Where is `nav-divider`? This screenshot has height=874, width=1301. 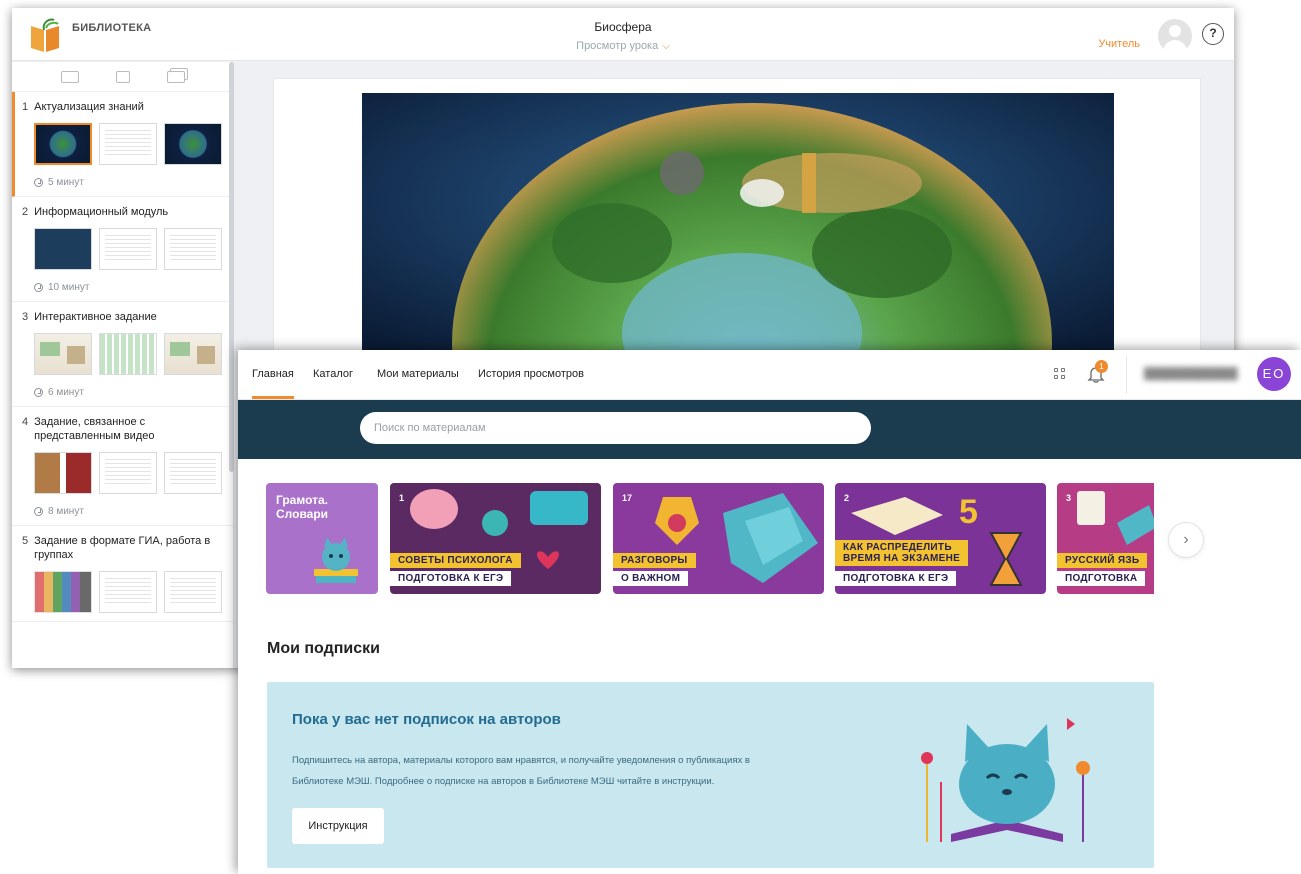
nav-divider is located at coordinates (1126, 375).